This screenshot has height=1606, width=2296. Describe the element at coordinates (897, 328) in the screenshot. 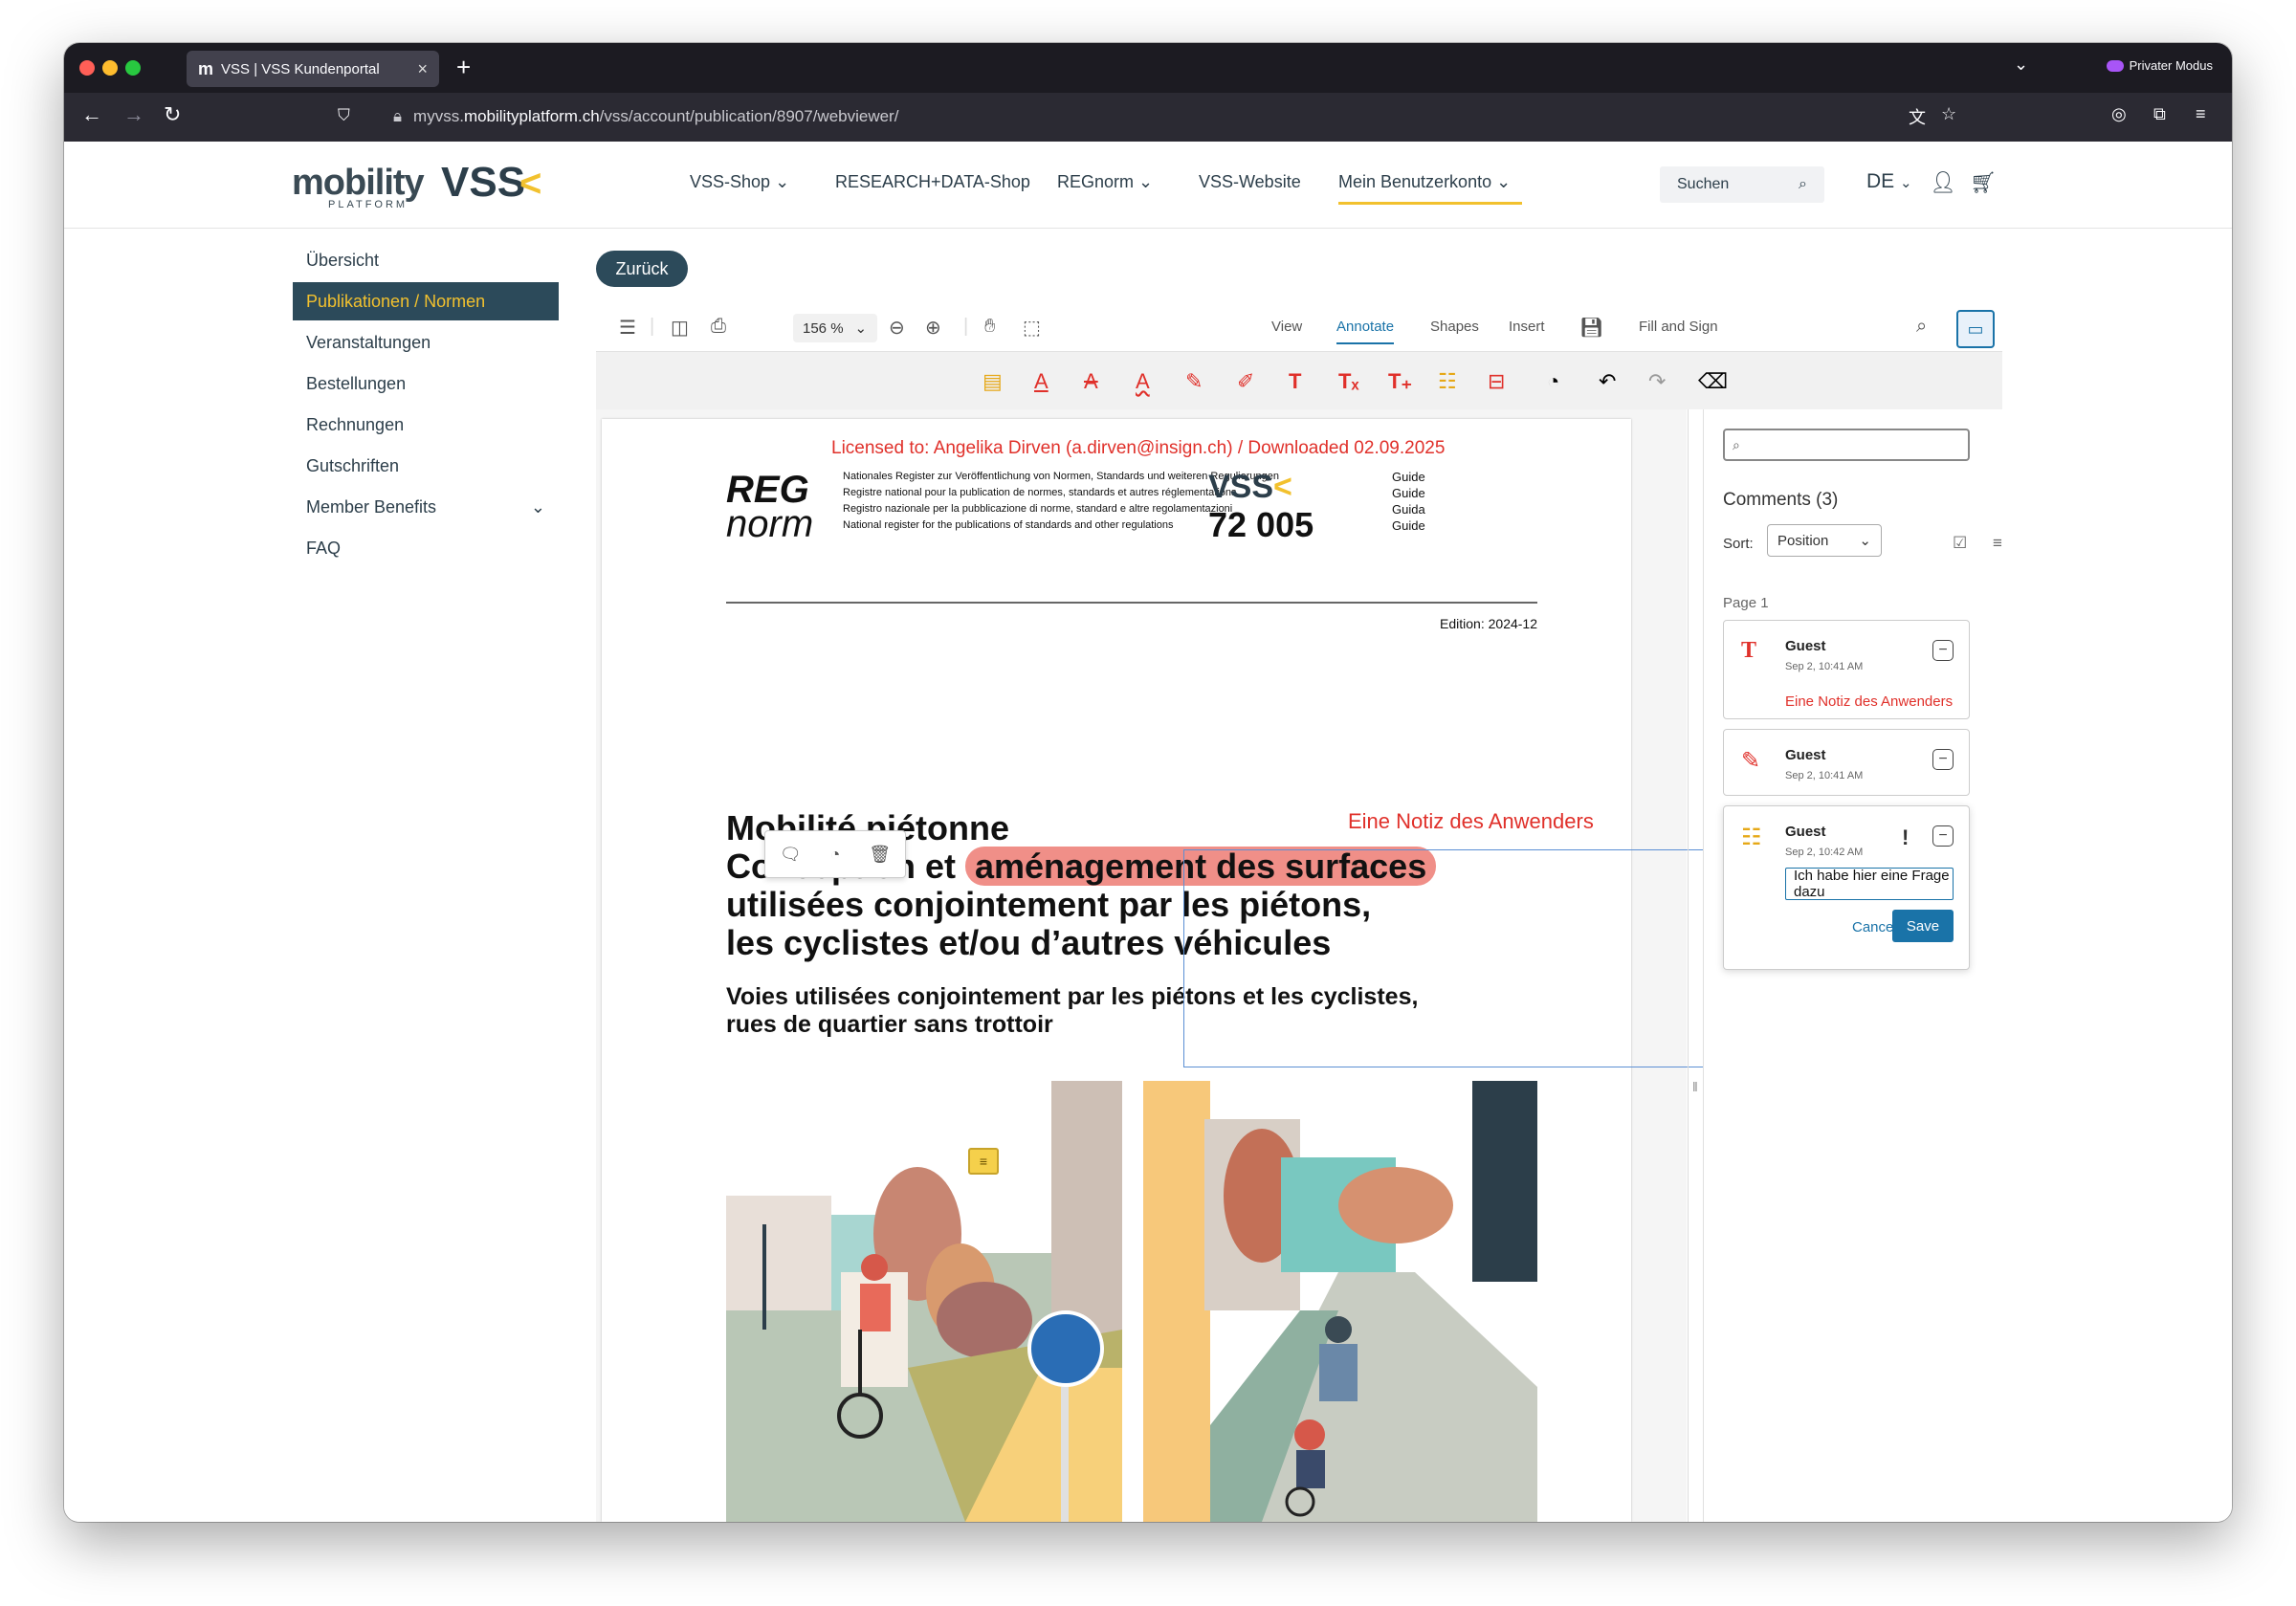

I see `zoom-out-icon: ⊖` at that location.